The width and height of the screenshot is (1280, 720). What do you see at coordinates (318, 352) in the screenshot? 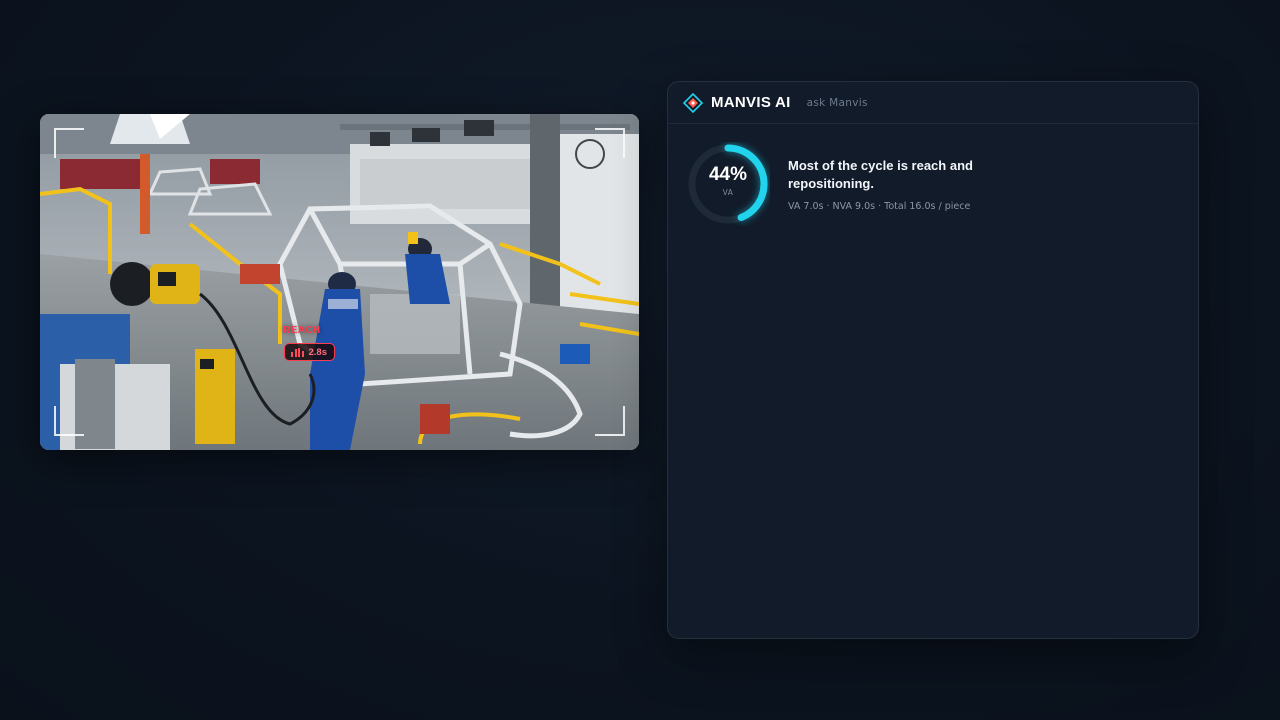
I see `detection-tag-duration: 2.8s` at bounding box center [318, 352].